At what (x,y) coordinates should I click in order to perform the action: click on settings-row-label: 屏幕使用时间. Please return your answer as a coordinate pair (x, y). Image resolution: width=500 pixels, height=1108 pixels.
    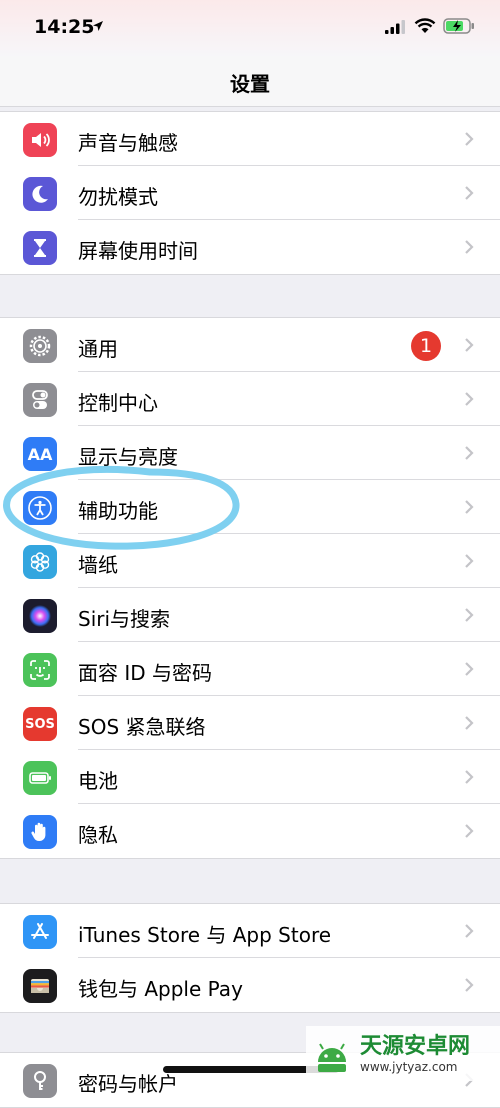
    Looking at the image, I should click on (138, 251).